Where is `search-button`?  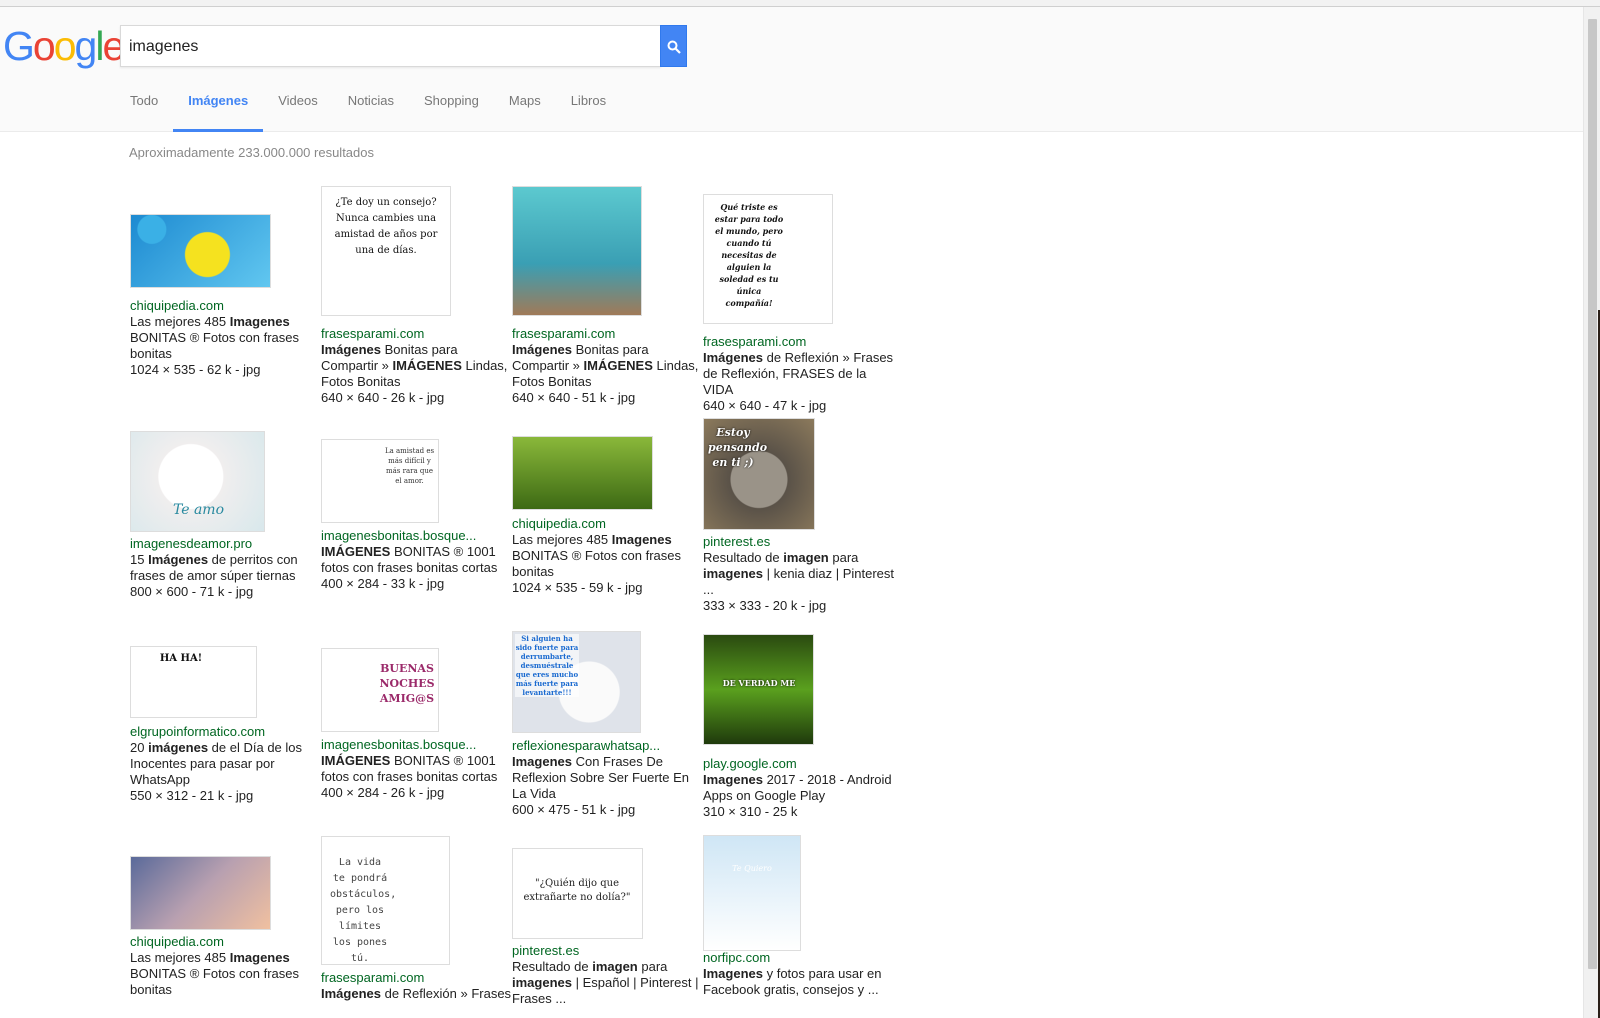
search-button is located at coordinates (673, 46).